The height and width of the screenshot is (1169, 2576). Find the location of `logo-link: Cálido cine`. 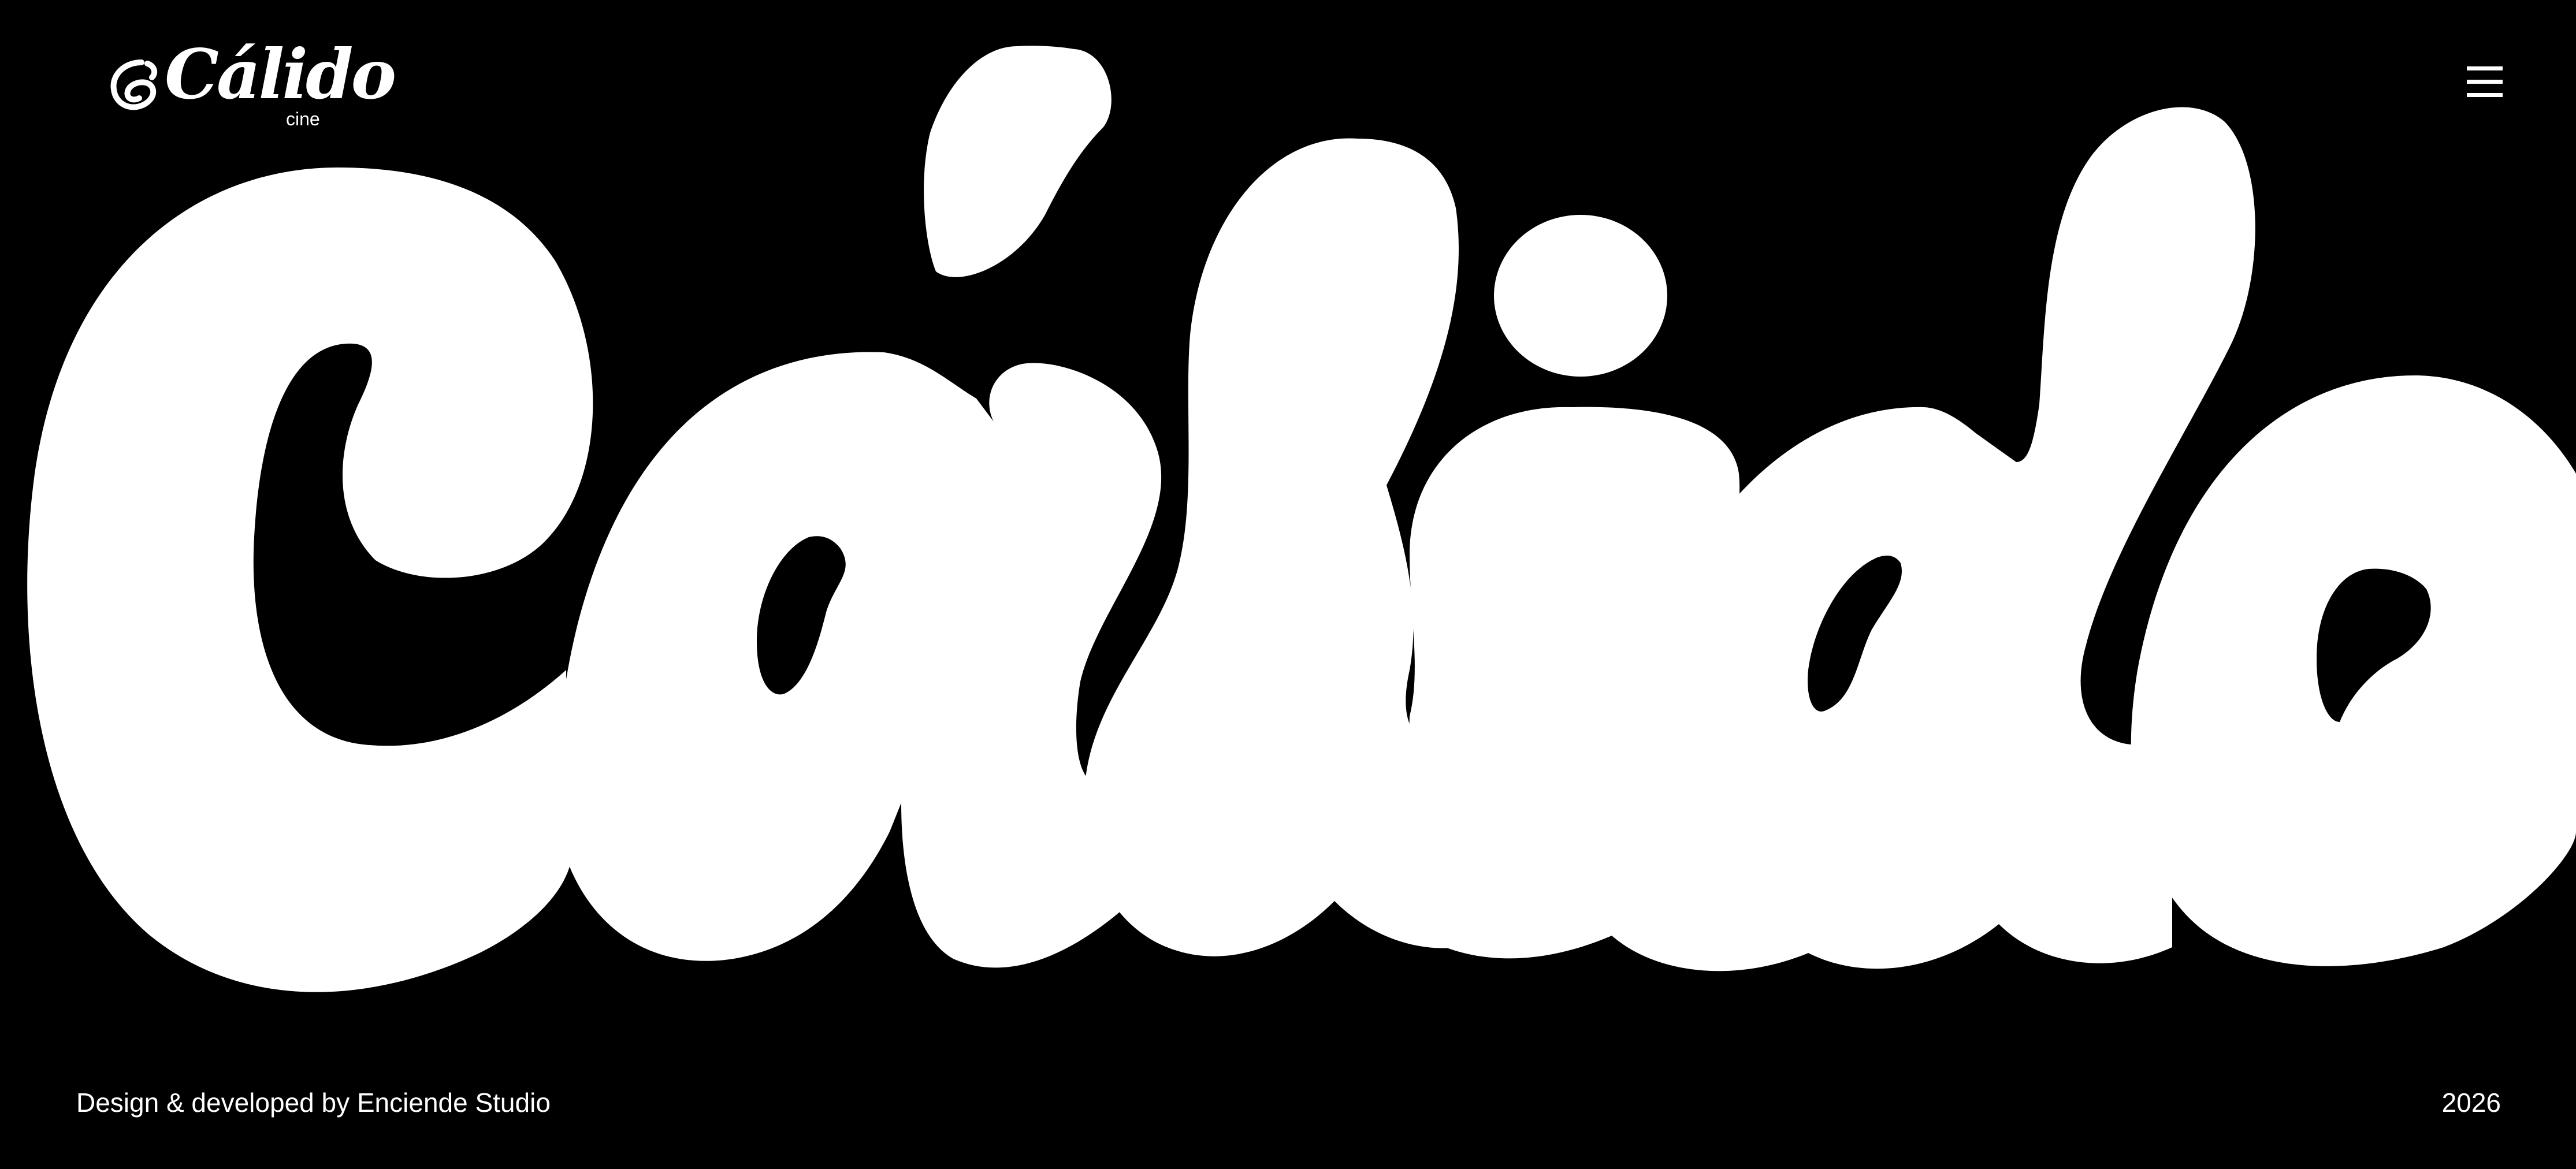

logo-link: Cálido cine is located at coordinates (251, 87).